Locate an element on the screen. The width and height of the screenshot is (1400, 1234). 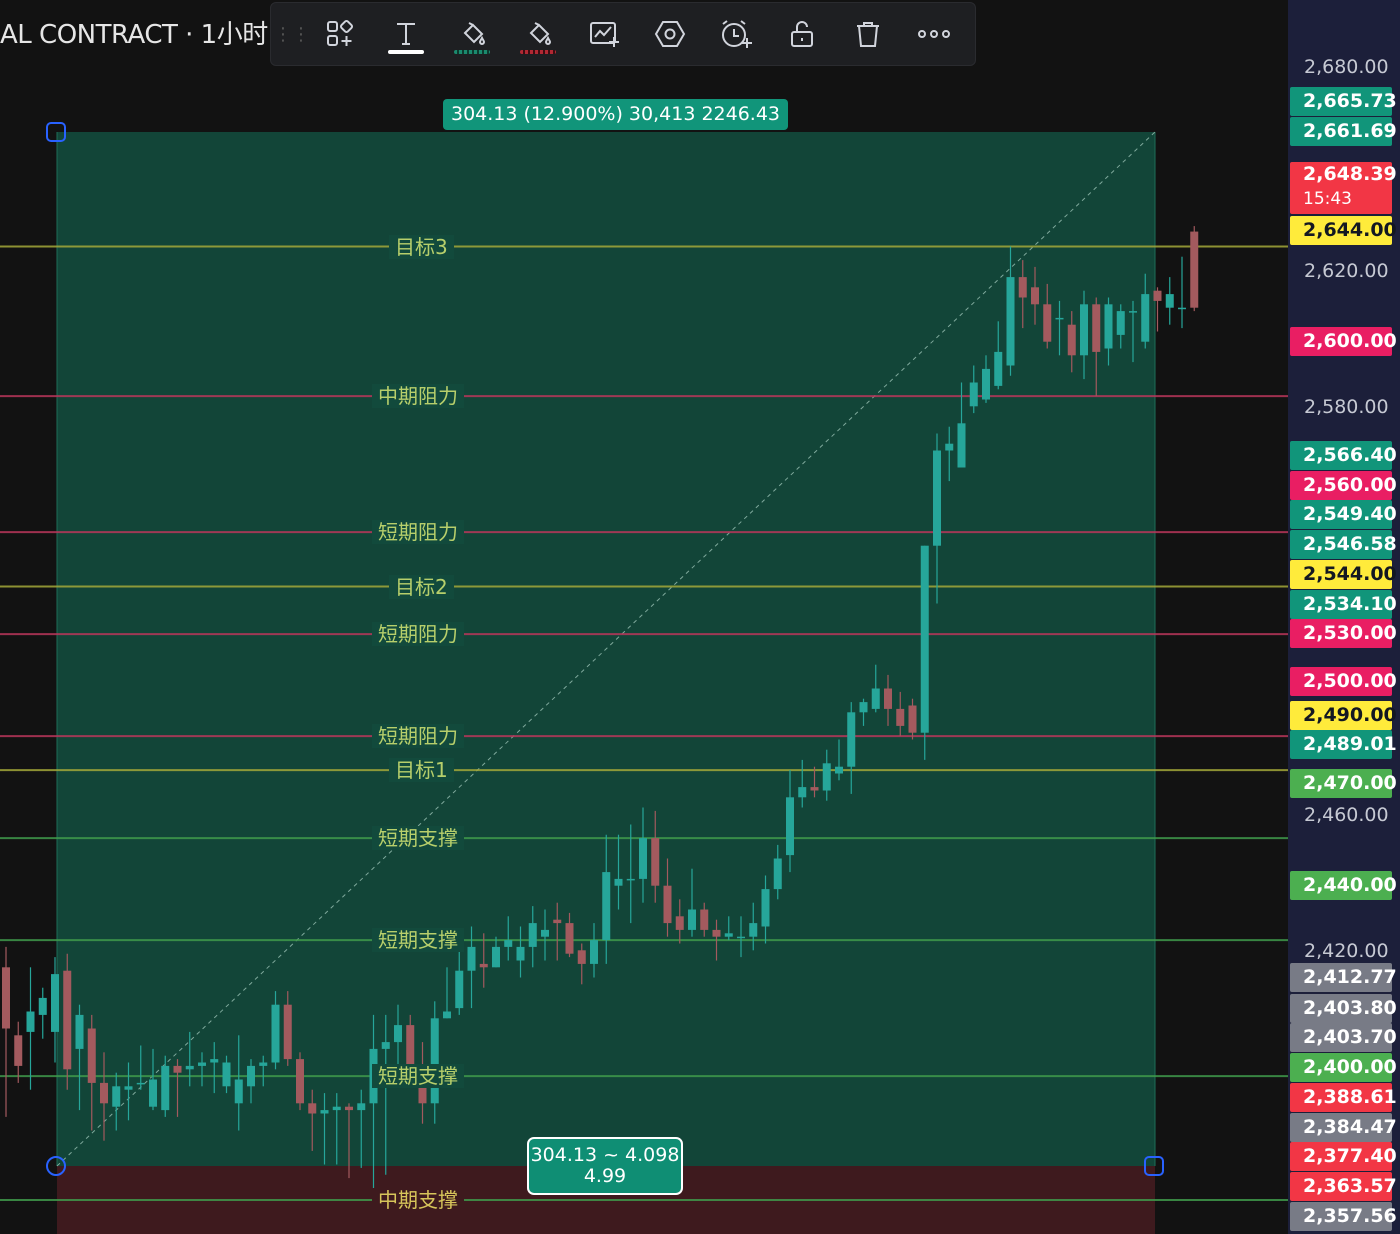
price-badge-value: 2,566.40 is located at coordinates (1350, 455).